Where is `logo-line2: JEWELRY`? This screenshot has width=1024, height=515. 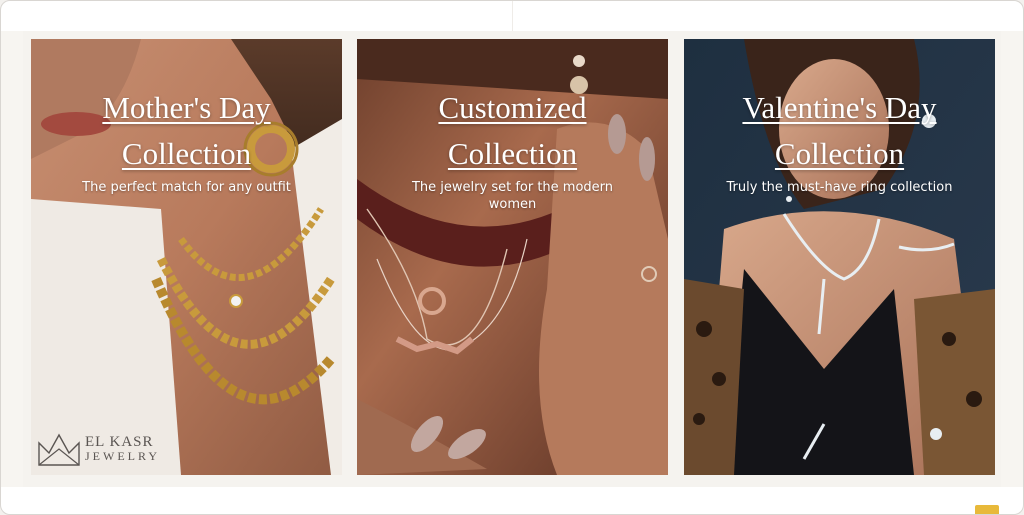
logo-line2: JEWELRY is located at coordinates (122, 456).